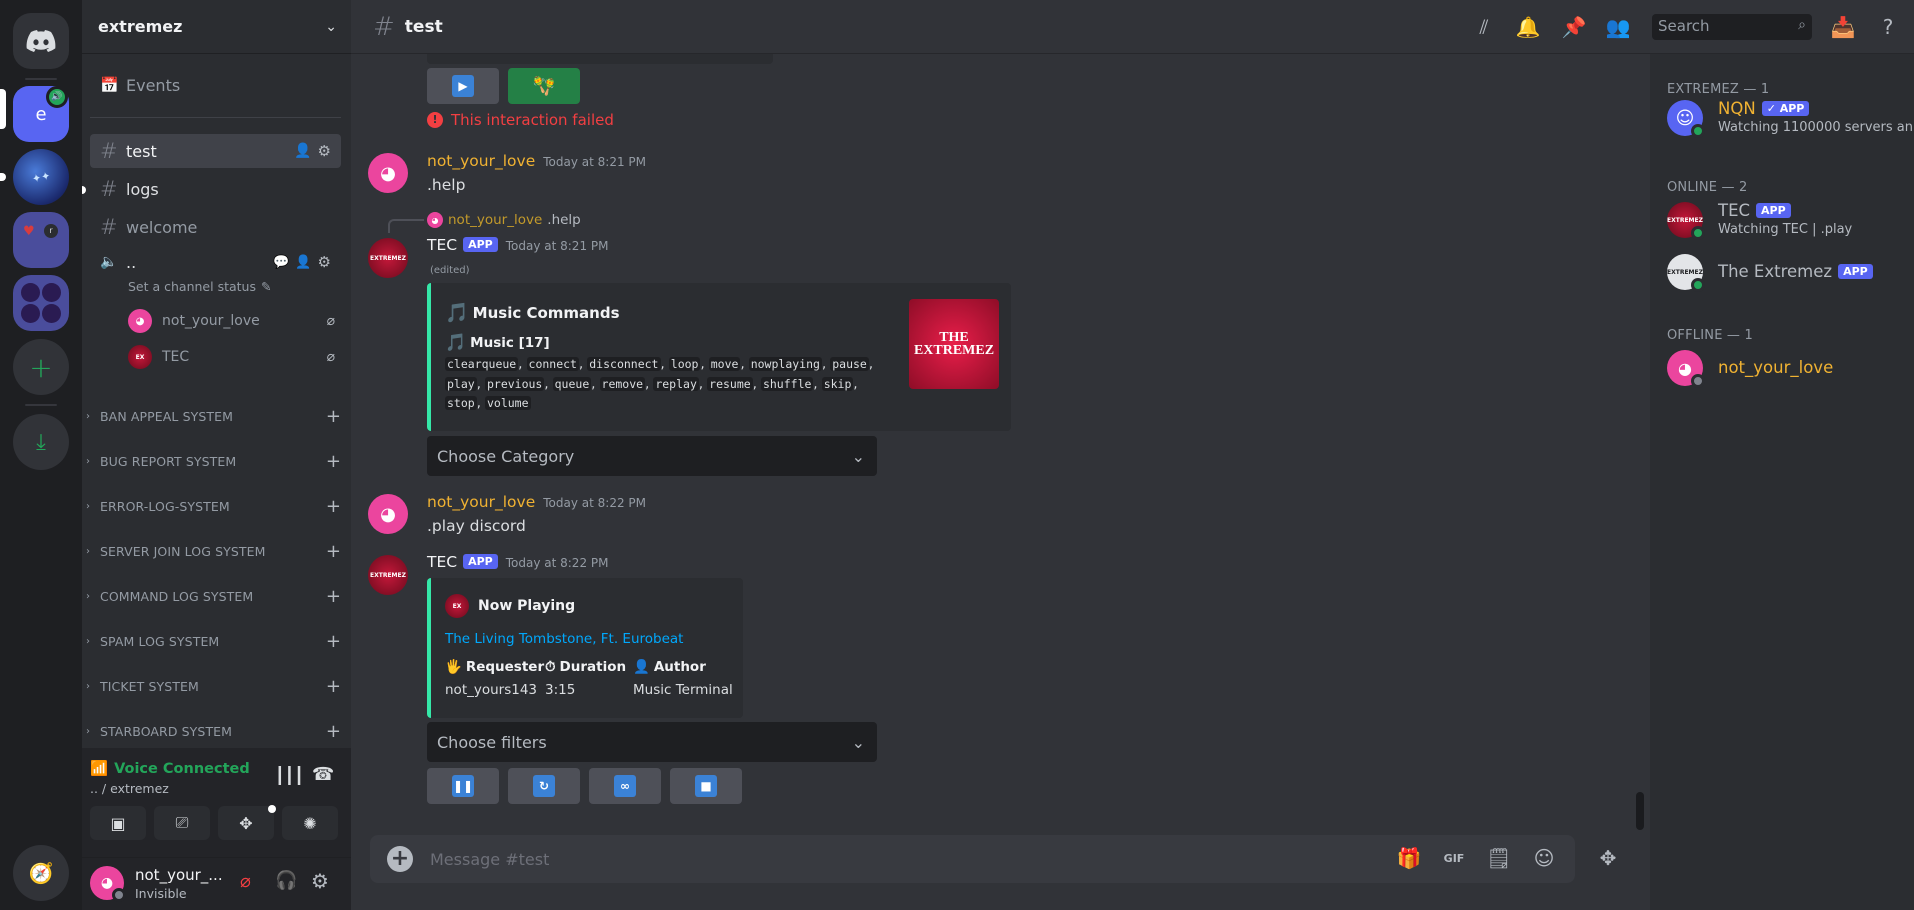 This screenshot has width=1914, height=910. What do you see at coordinates (423, 26) in the screenshot?
I see `channel-title: test` at bounding box center [423, 26].